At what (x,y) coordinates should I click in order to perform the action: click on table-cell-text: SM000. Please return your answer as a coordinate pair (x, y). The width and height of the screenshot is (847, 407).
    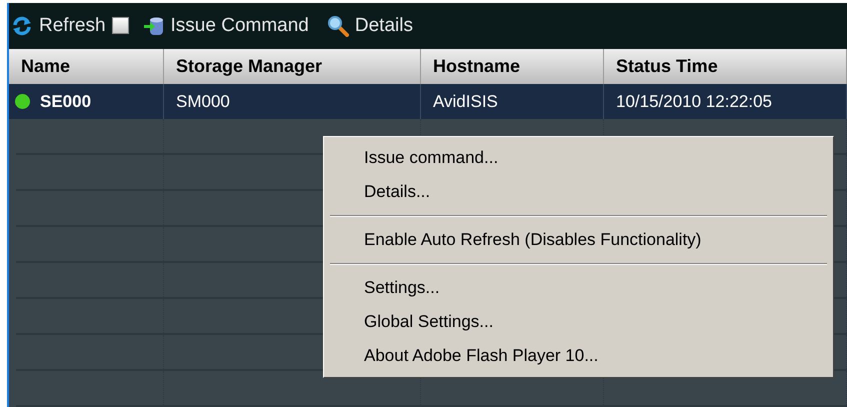
    Looking at the image, I should click on (203, 101).